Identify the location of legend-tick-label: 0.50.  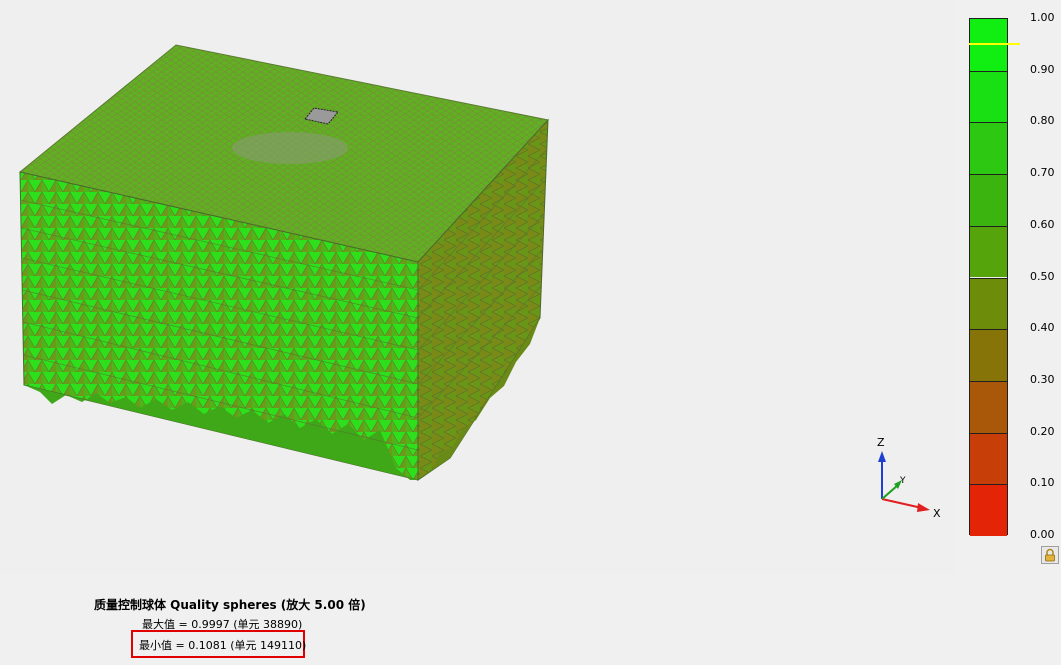
(1042, 276).